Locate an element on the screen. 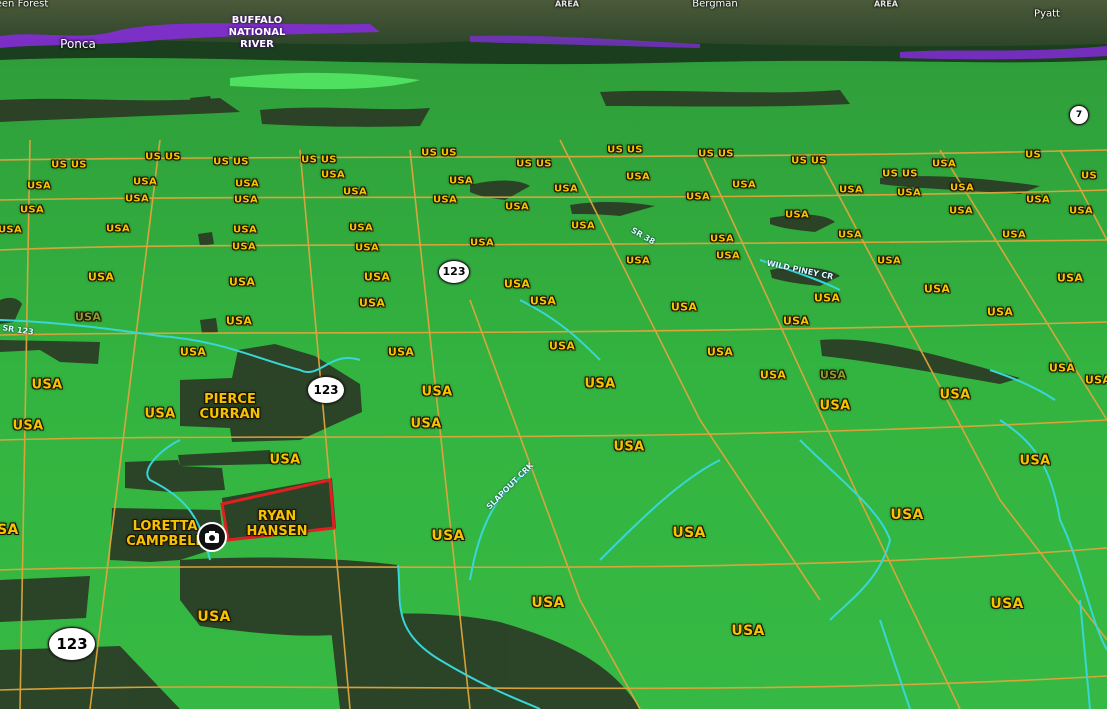 This screenshot has height=709, width=1107. camera-icon is located at coordinates (212, 537).